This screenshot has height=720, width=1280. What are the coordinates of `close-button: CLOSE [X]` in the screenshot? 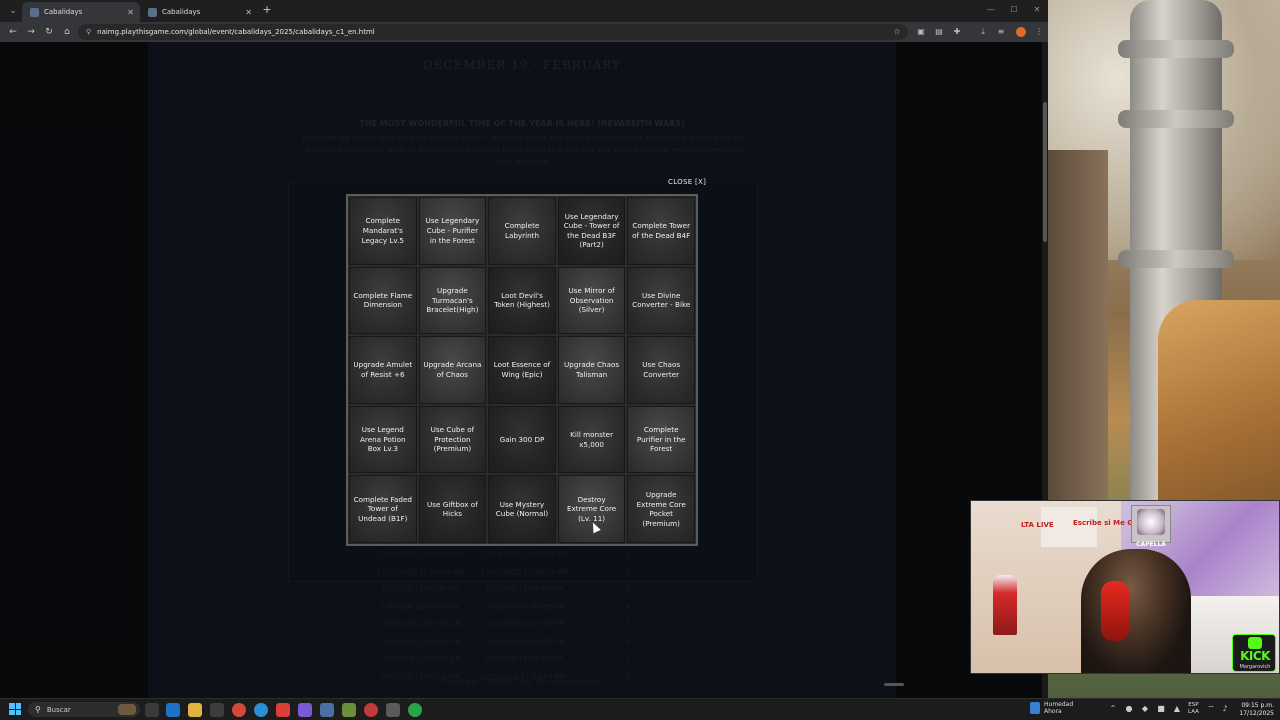 It's located at (687, 182).